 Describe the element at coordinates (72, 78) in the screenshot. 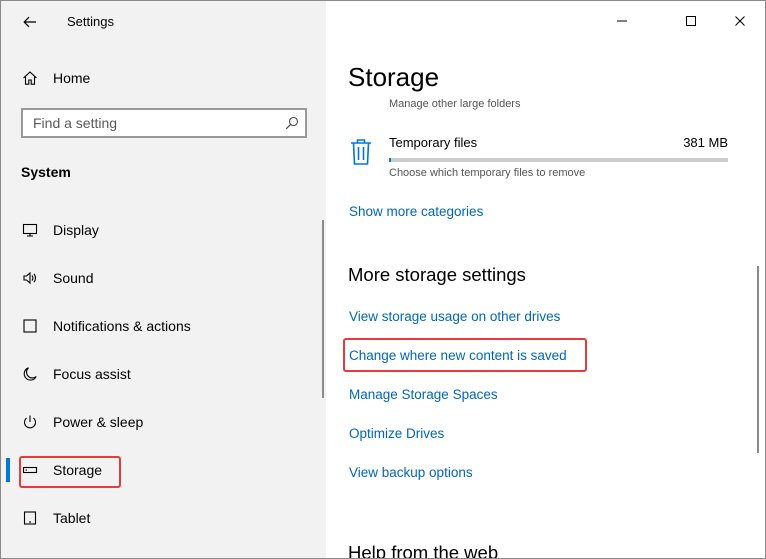

I see `sidebar-item-label: Home` at that location.